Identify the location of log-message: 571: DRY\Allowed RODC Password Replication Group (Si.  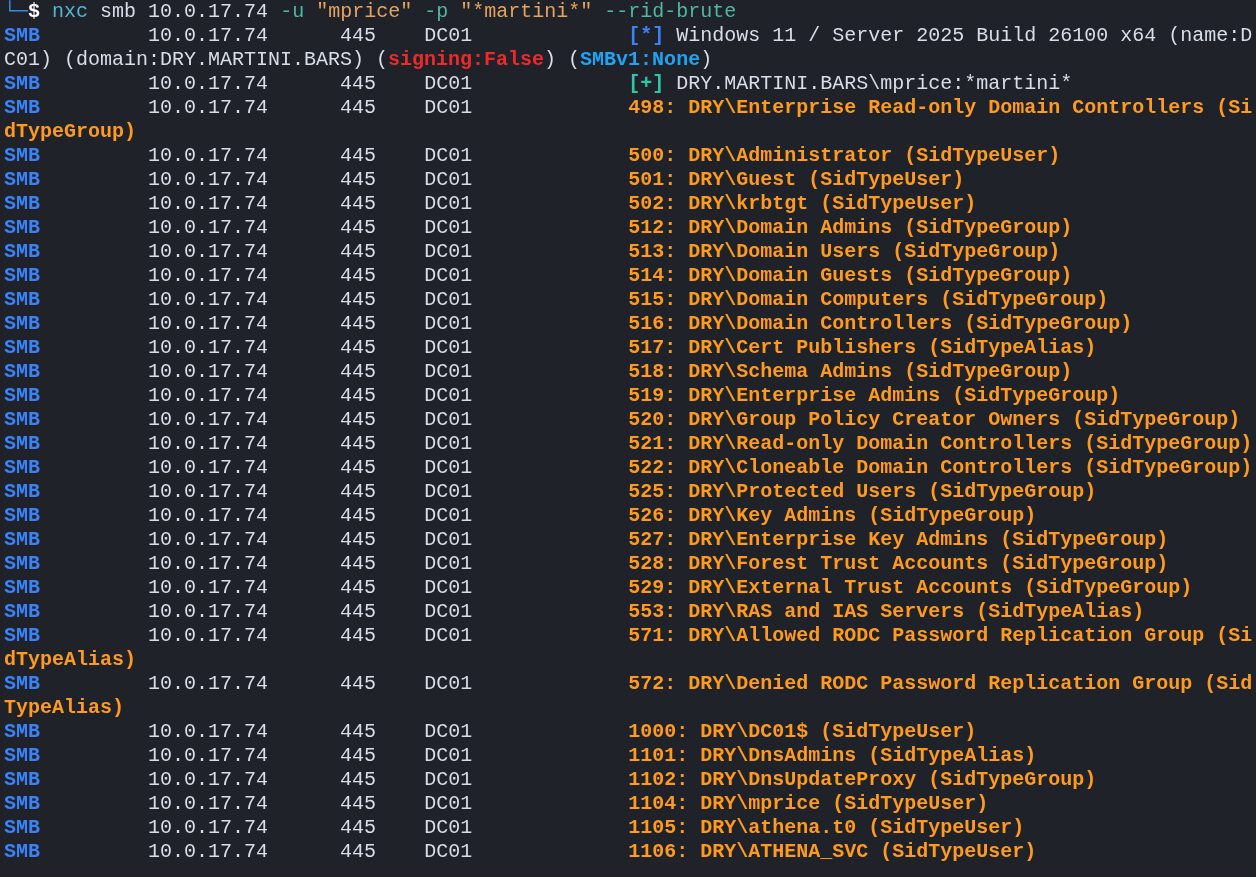
(940, 635).